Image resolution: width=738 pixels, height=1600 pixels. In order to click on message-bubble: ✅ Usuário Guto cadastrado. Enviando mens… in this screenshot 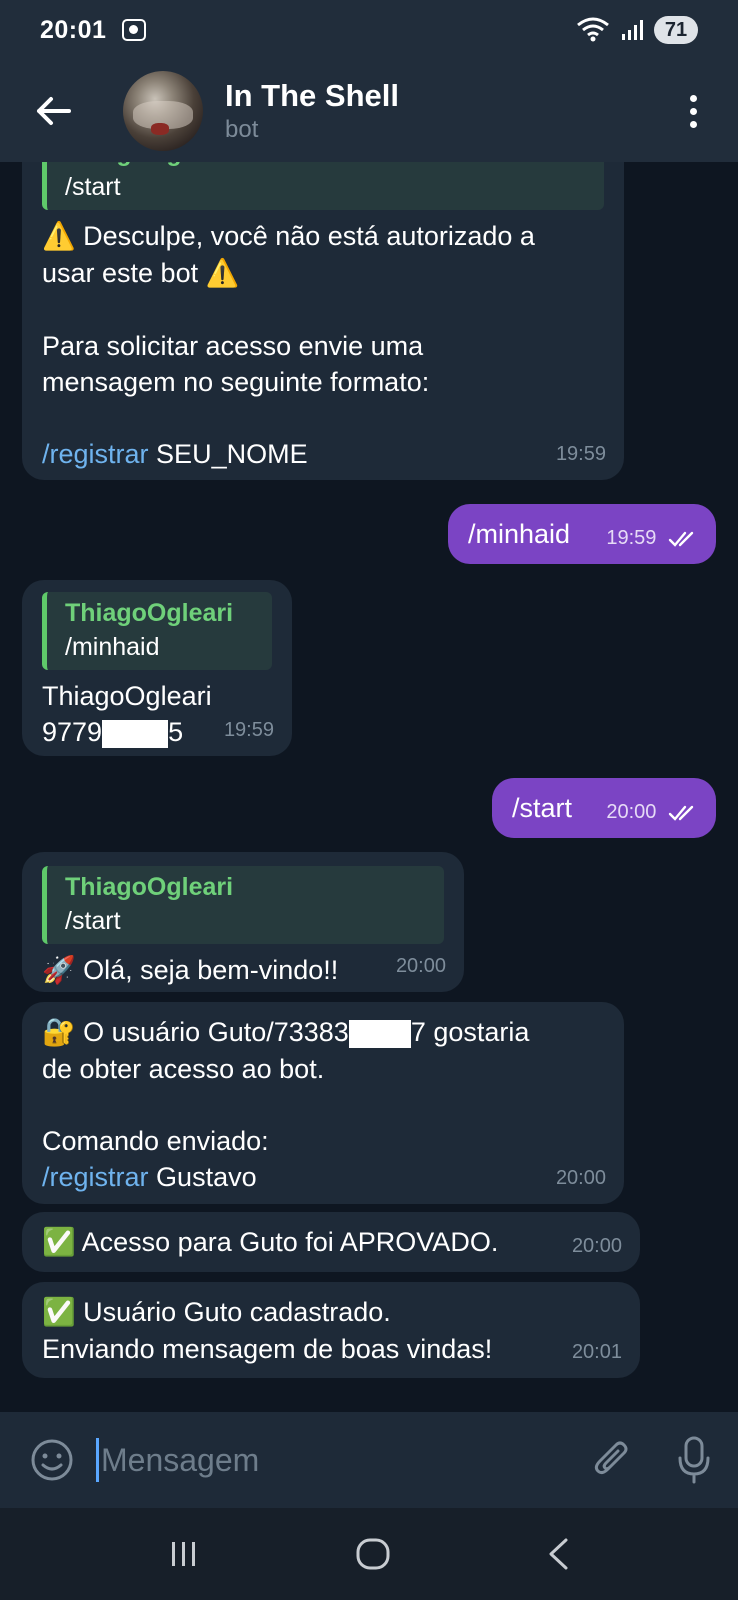, I will do `click(331, 1330)`.